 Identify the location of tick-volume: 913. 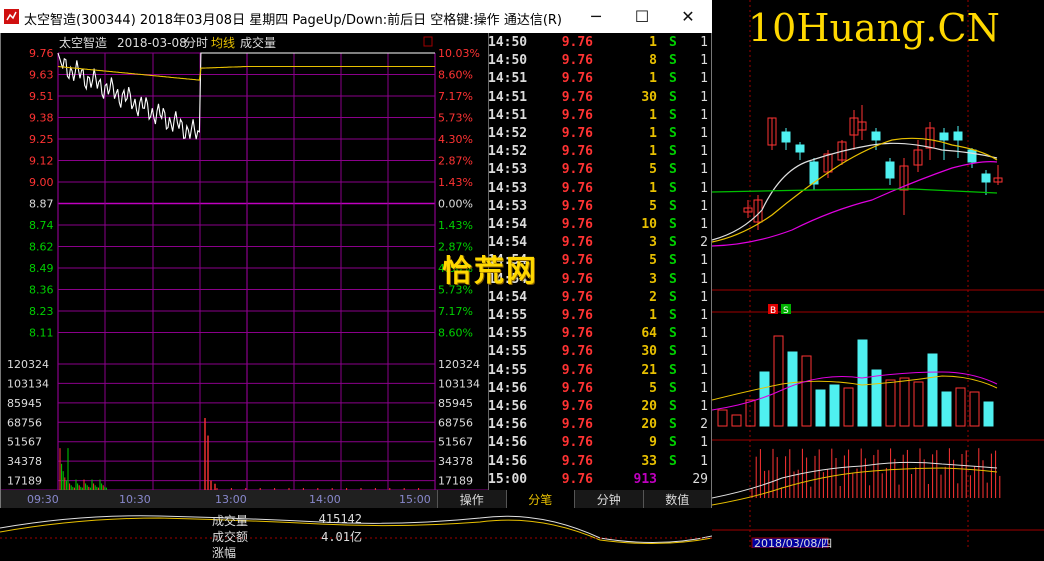
(645, 479).